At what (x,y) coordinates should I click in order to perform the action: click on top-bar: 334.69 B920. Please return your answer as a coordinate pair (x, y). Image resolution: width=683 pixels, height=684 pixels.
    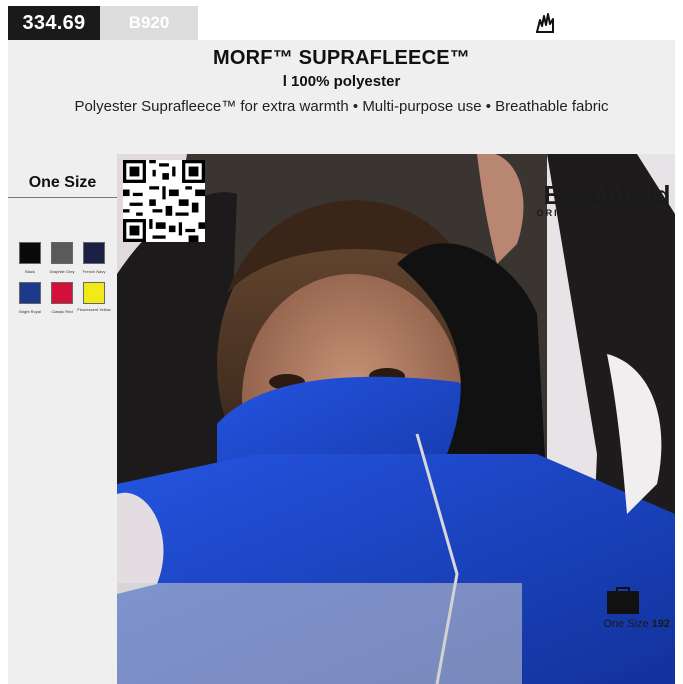
    Looking at the image, I should click on (341, 23).